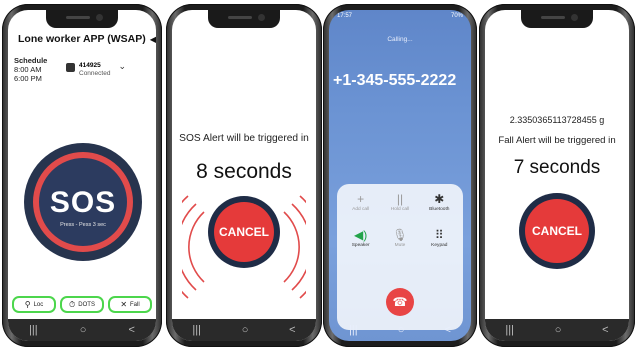 The width and height of the screenshot is (637, 349). I want to click on schedule-label: Schedule, so click(31, 60).